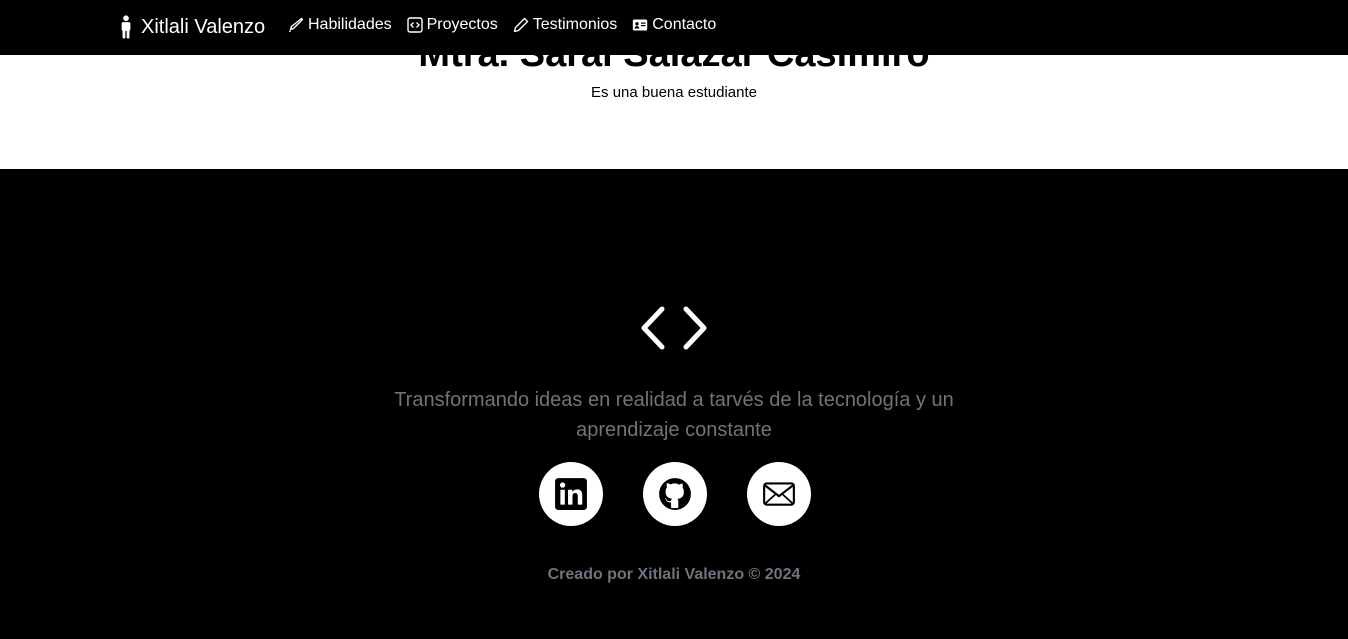 Image resolution: width=1348 pixels, height=639 pixels. What do you see at coordinates (674, 65) in the screenshot?
I see `testimonial-author: Mtra. Sarai Salazar Casimiro` at bounding box center [674, 65].